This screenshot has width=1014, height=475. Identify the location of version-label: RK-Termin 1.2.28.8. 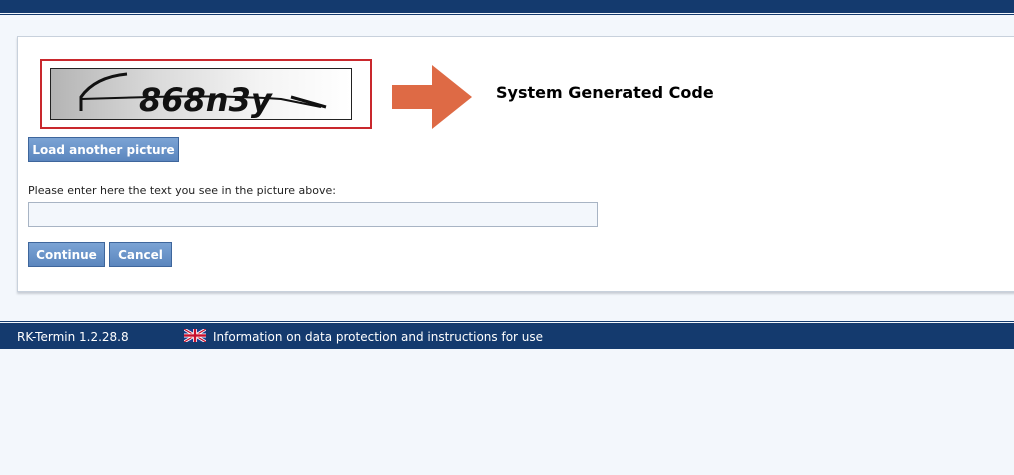
(73, 337).